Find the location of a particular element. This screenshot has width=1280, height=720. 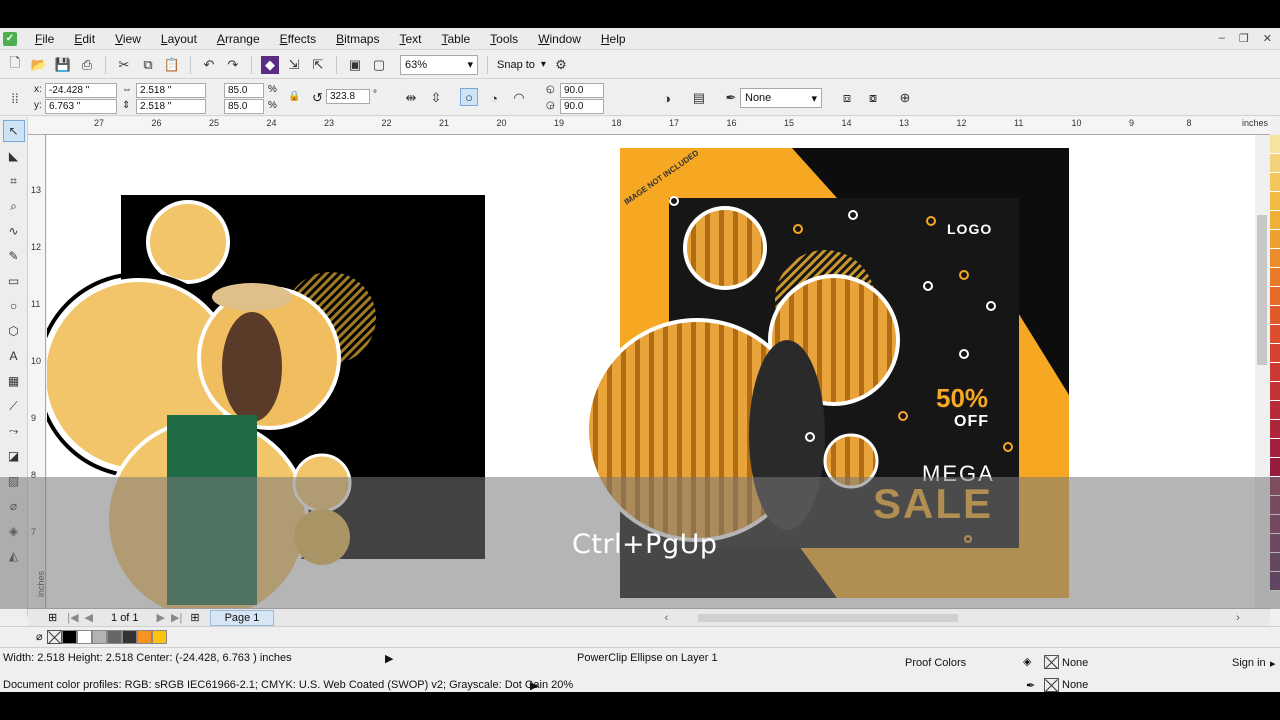

change-direction-icon: ◑ is located at coordinates (667, 98).